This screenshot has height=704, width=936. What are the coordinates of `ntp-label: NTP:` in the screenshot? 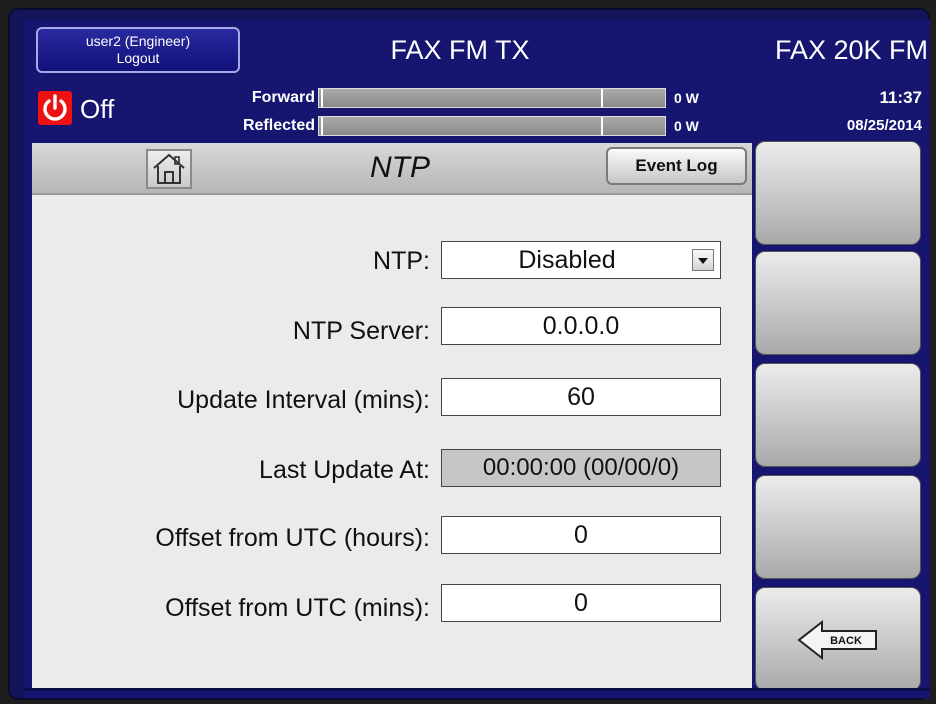 It's located at (401, 261).